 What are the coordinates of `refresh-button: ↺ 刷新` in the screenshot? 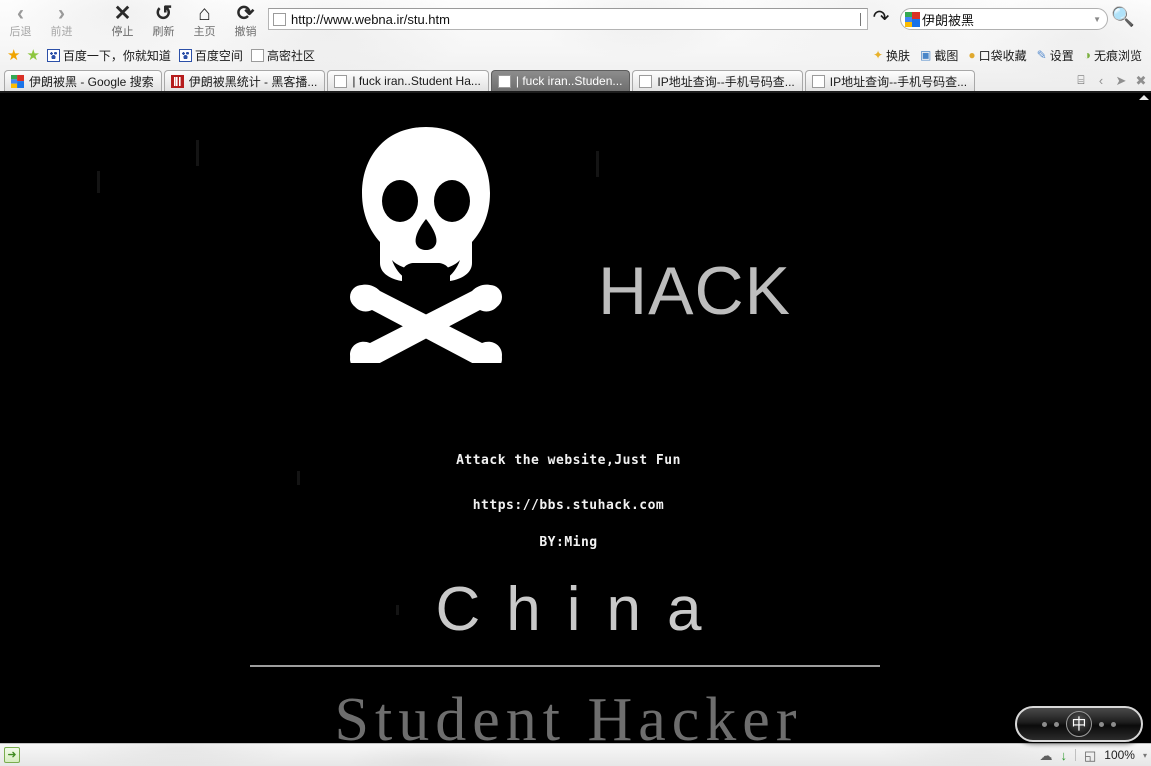 It's located at (163, 22).